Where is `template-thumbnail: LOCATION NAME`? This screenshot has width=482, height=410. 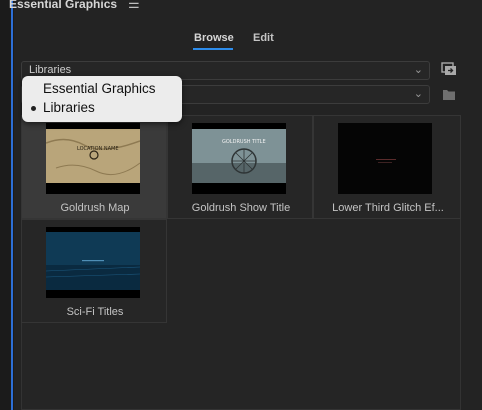
template-thumbnail: LOCATION NAME is located at coordinates (93, 158).